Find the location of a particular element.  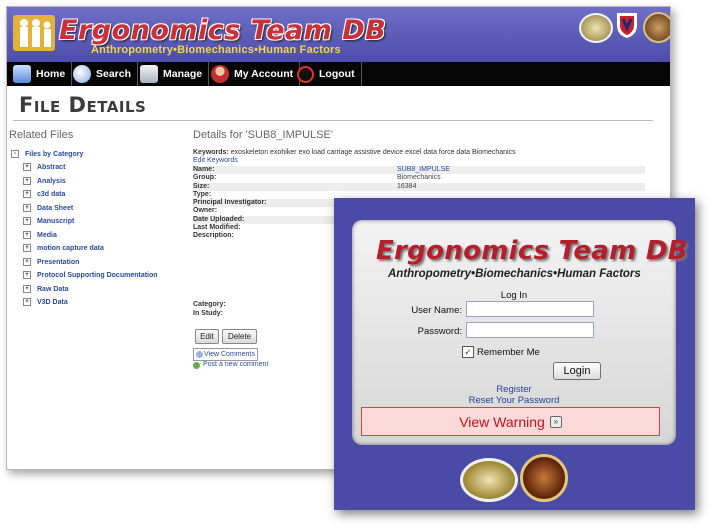

username-input is located at coordinates (530, 309).